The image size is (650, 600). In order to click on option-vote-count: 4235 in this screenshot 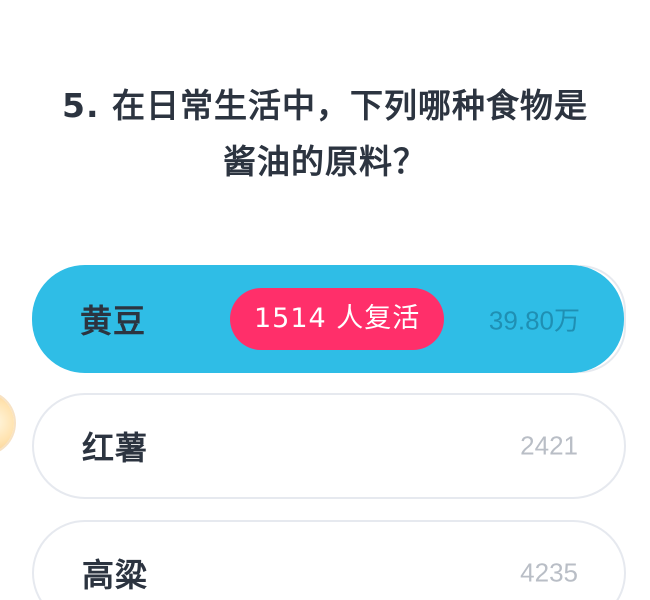, I will do `click(549, 572)`.